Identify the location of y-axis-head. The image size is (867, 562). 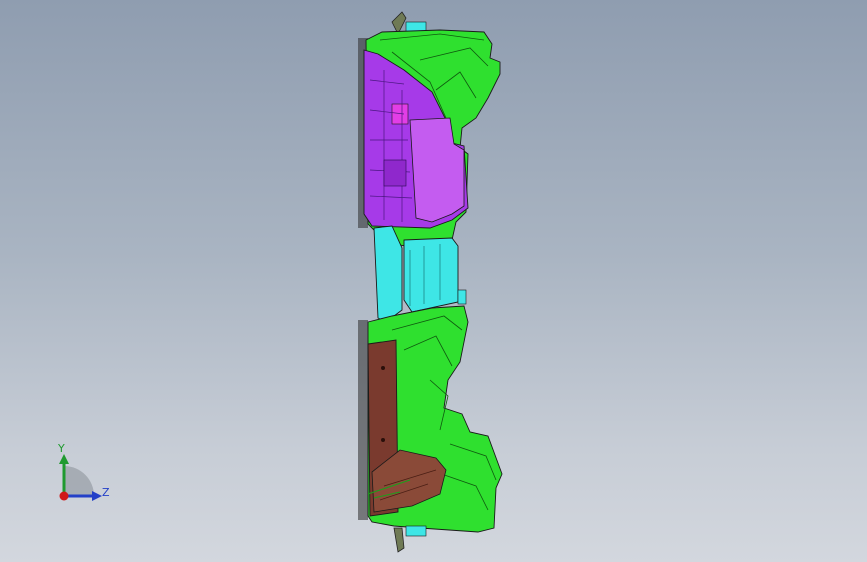
(64, 459).